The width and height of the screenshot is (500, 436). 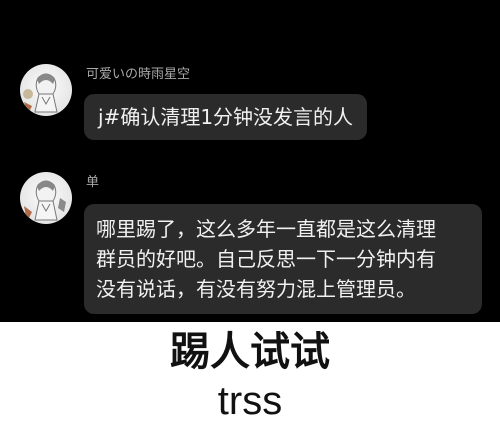 I want to click on message-text: j#确认清理1分钟没发言的人, so click(x=226, y=117).